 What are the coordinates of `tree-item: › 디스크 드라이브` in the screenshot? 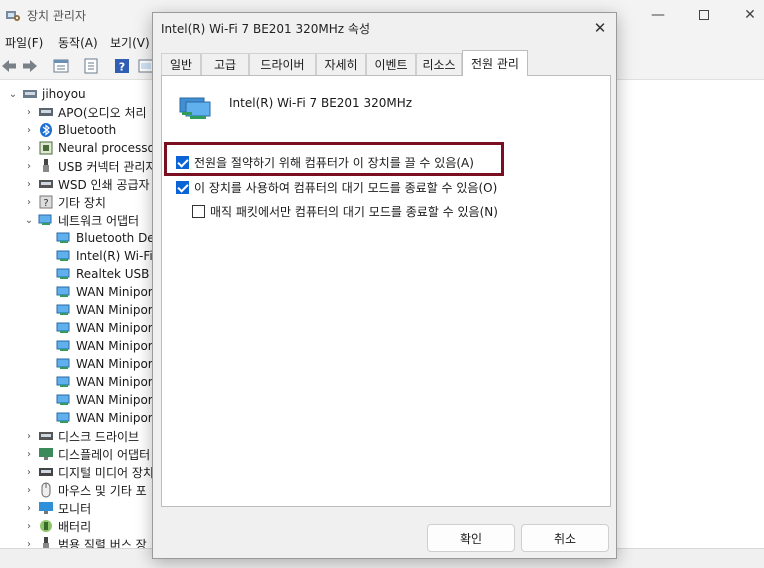 It's located at (80, 436).